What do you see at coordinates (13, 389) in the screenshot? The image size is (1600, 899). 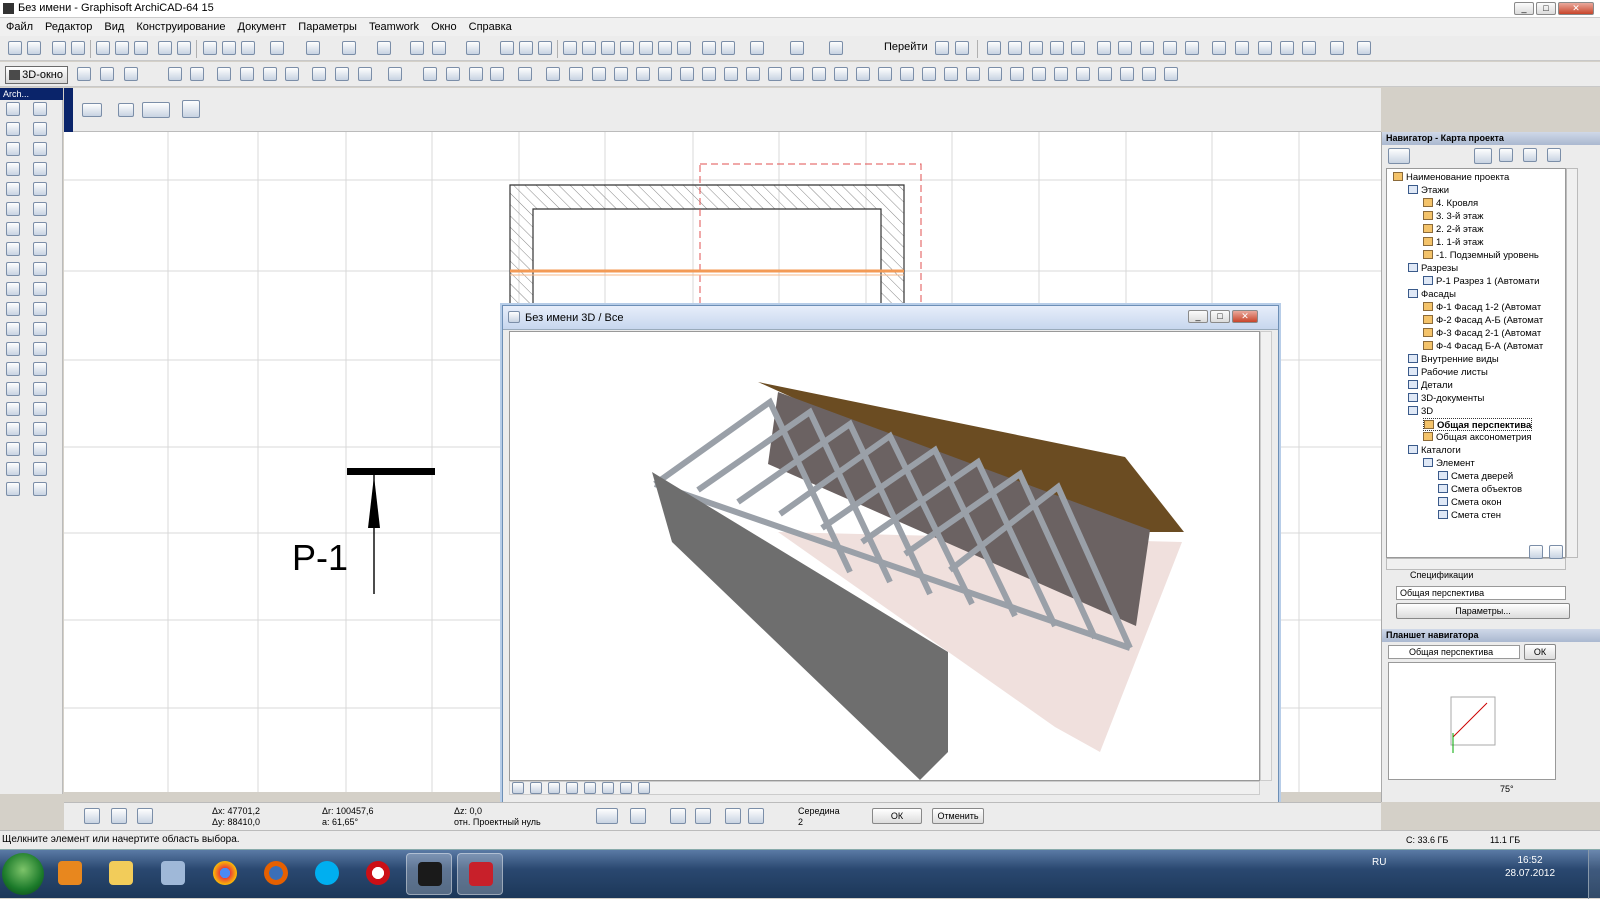 I see `spline-tool-icon` at bounding box center [13, 389].